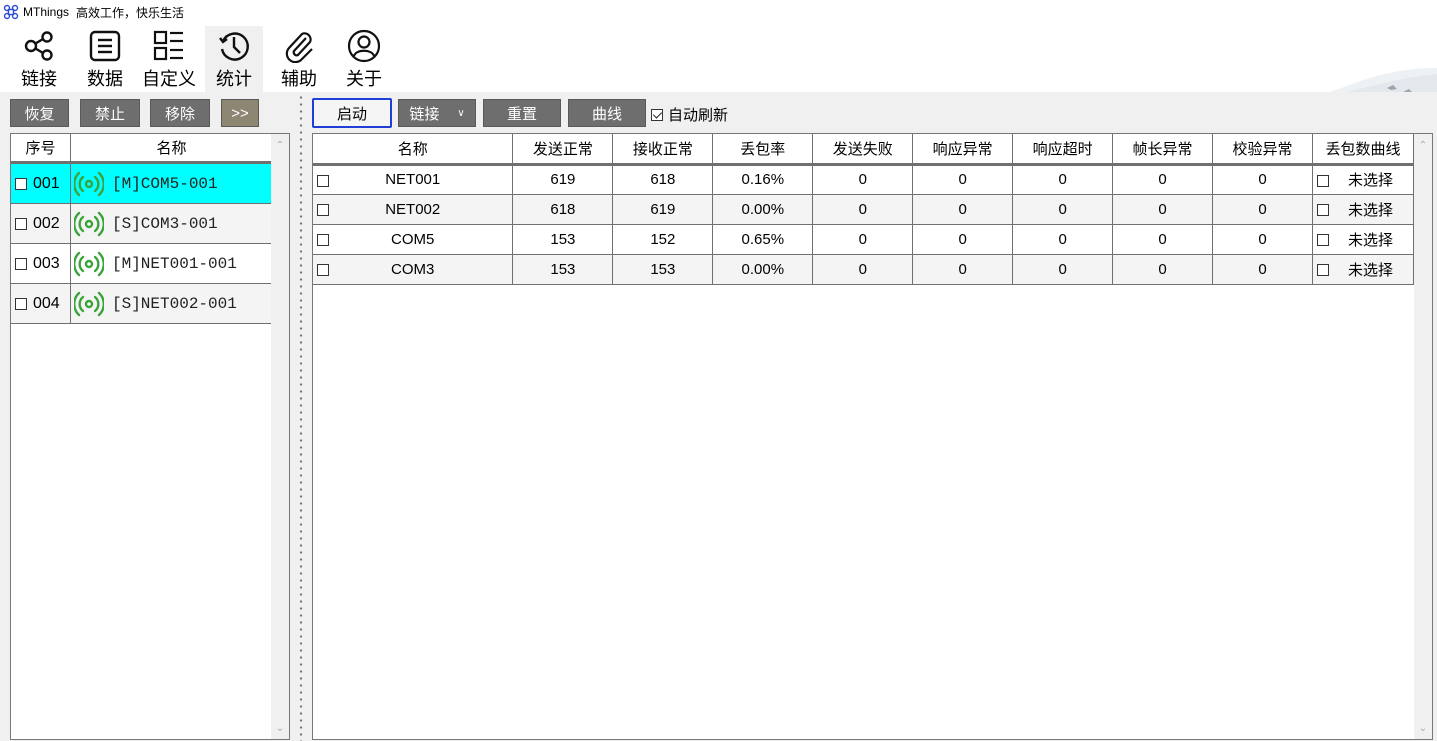 The height and width of the screenshot is (741, 1437). Describe the element at coordinates (105, 46) in the screenshot. I see `list-box-icon` at that location.